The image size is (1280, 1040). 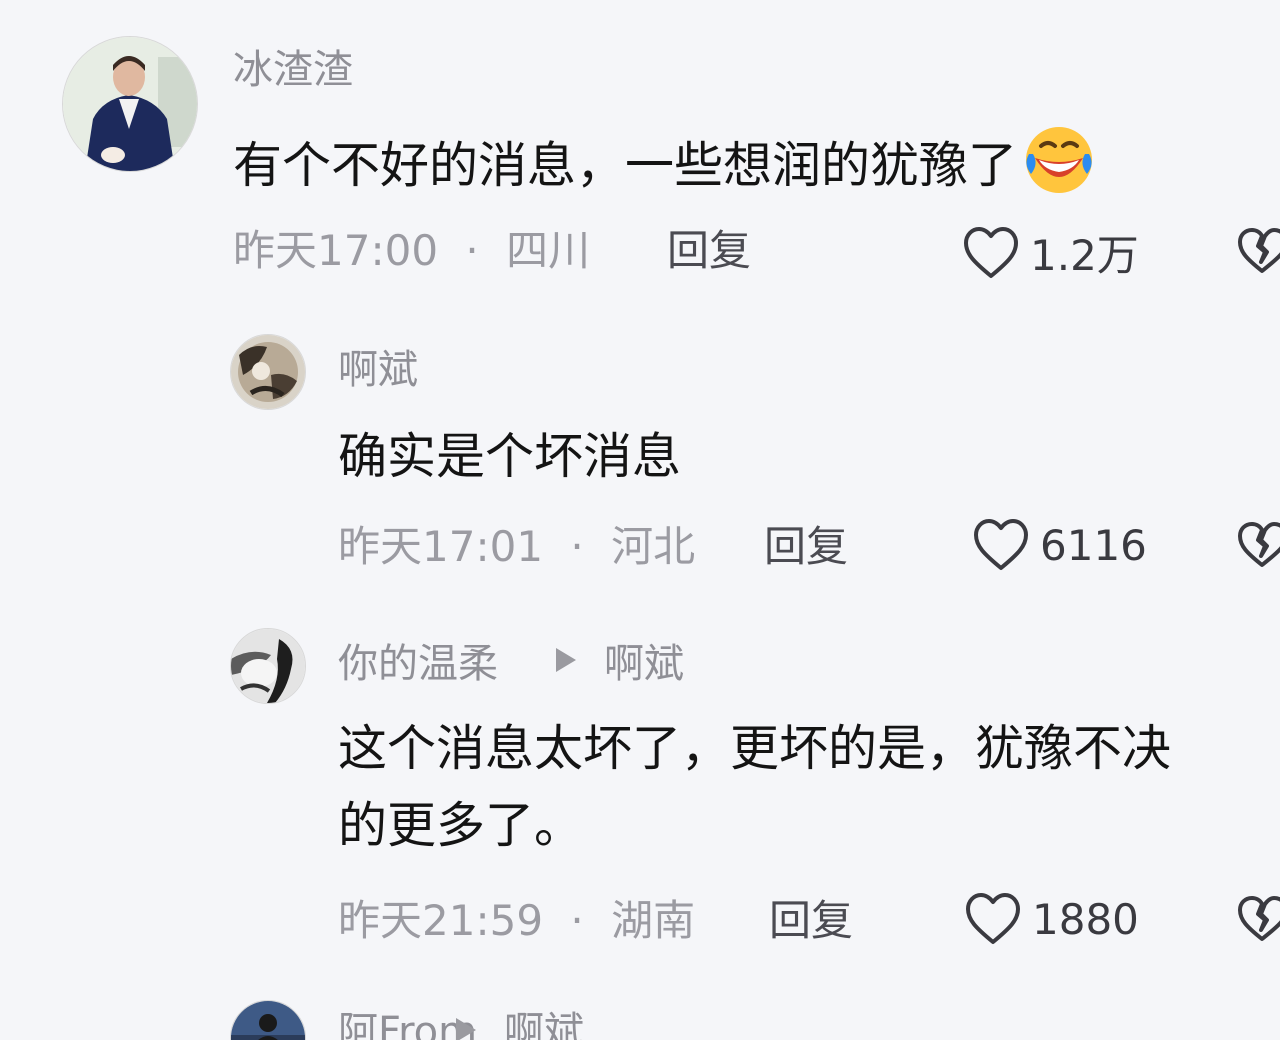 I want to click on reply-item: 阿From 啊斌, so click(x=640, y=1015).